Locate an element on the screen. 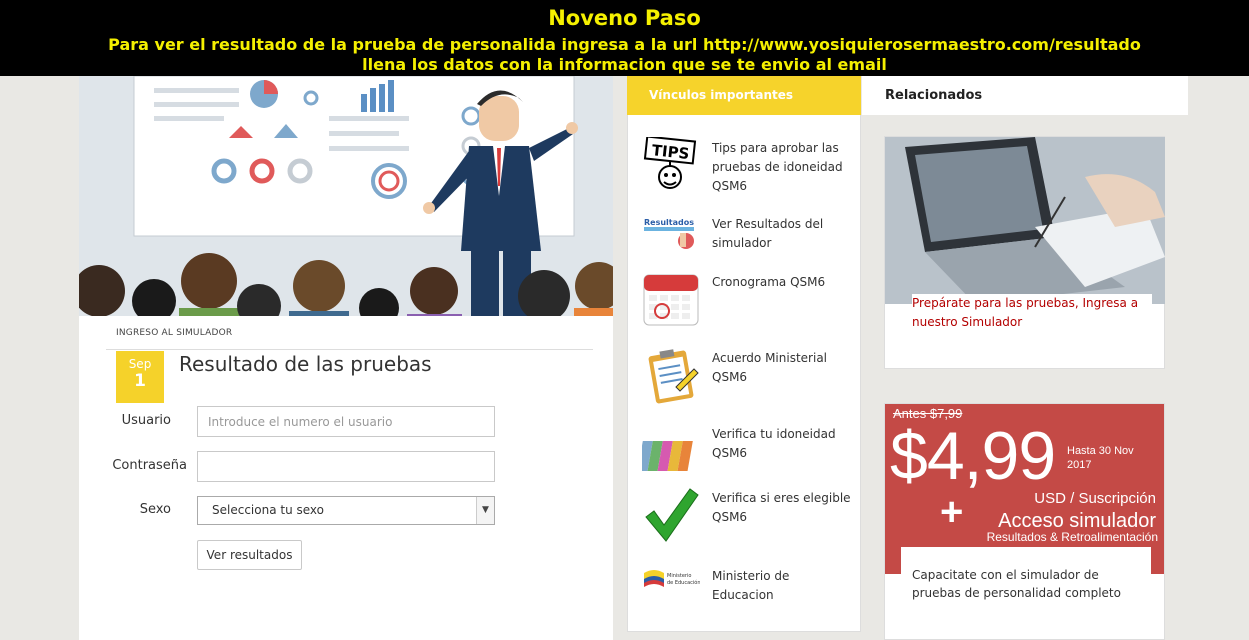 The width and height of the screenshot is (1249, 640). divider is located at coordinates (349, 349).